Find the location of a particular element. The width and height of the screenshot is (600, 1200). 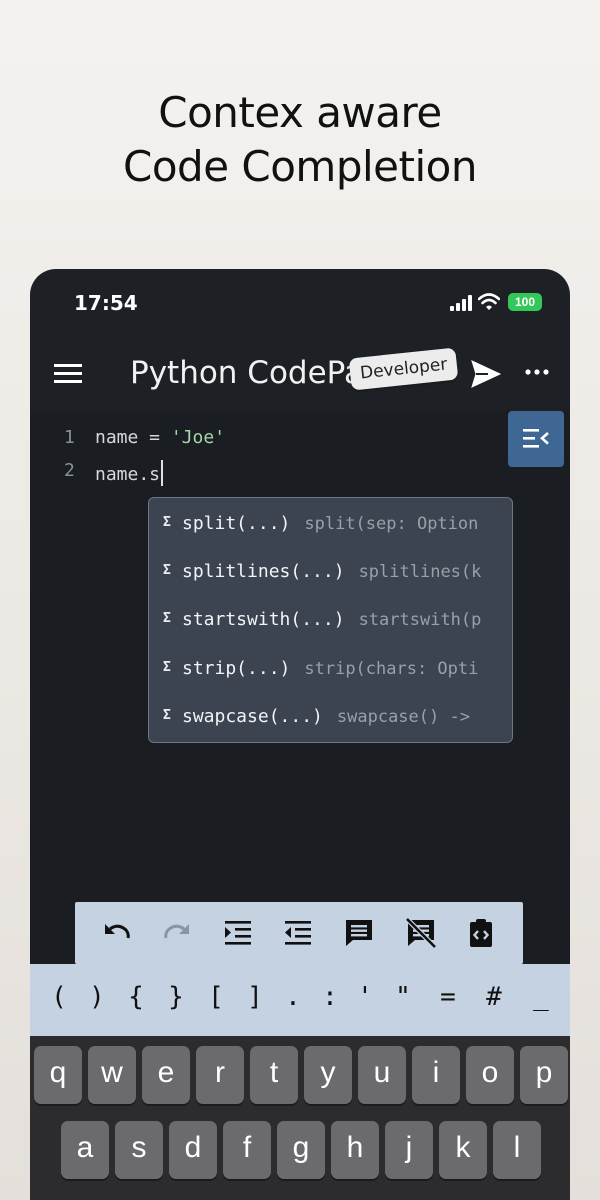

suggestion-item: Σ split(...) split(sep: Option is located at coordinates (330, 525).